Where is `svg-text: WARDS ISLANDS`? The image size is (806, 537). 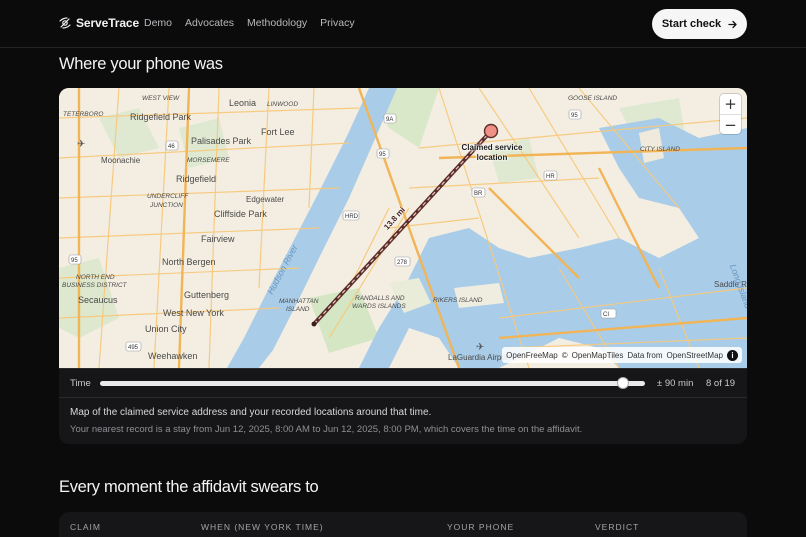
svg-text: WARDS ISLANDS is located at coordinates (379, 306).